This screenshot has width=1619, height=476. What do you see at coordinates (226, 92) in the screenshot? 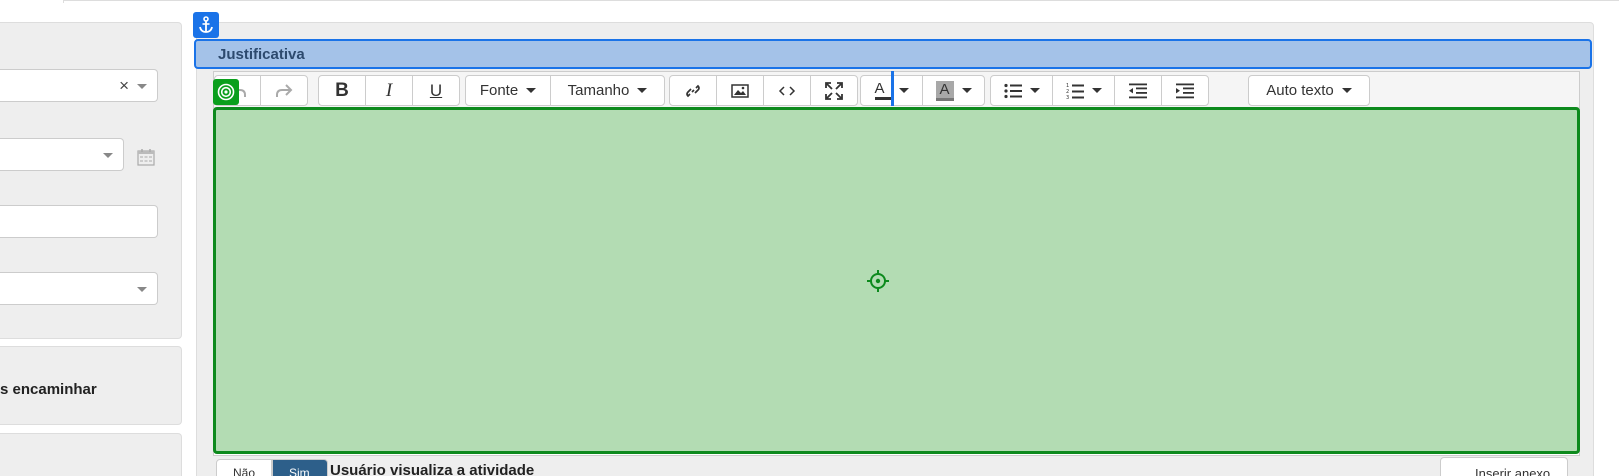
I see `target-icon` at bounding box center [226, 92].